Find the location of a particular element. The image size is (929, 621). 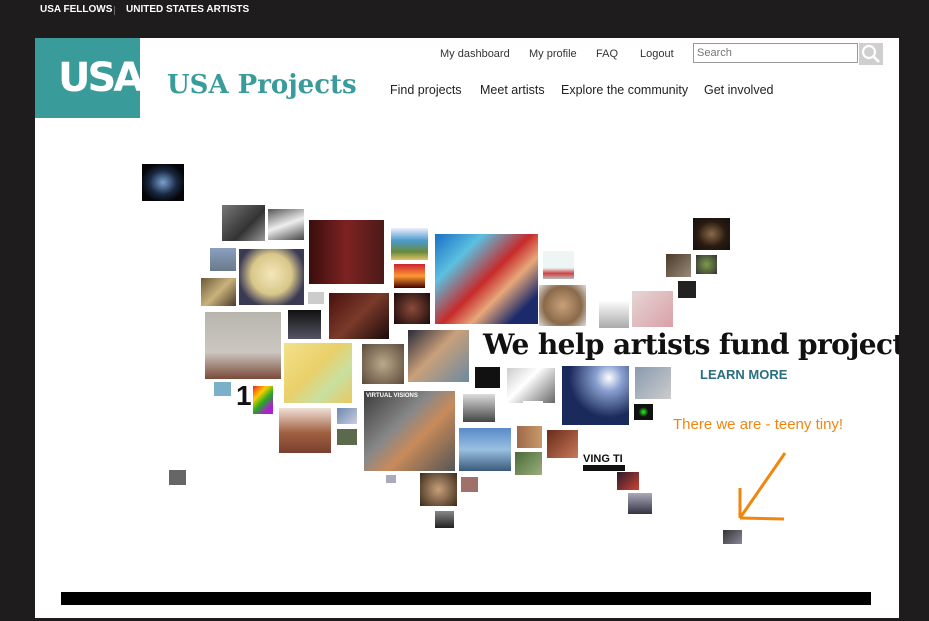

project-thumbnail: 1 is located at coordinates (256, 397).